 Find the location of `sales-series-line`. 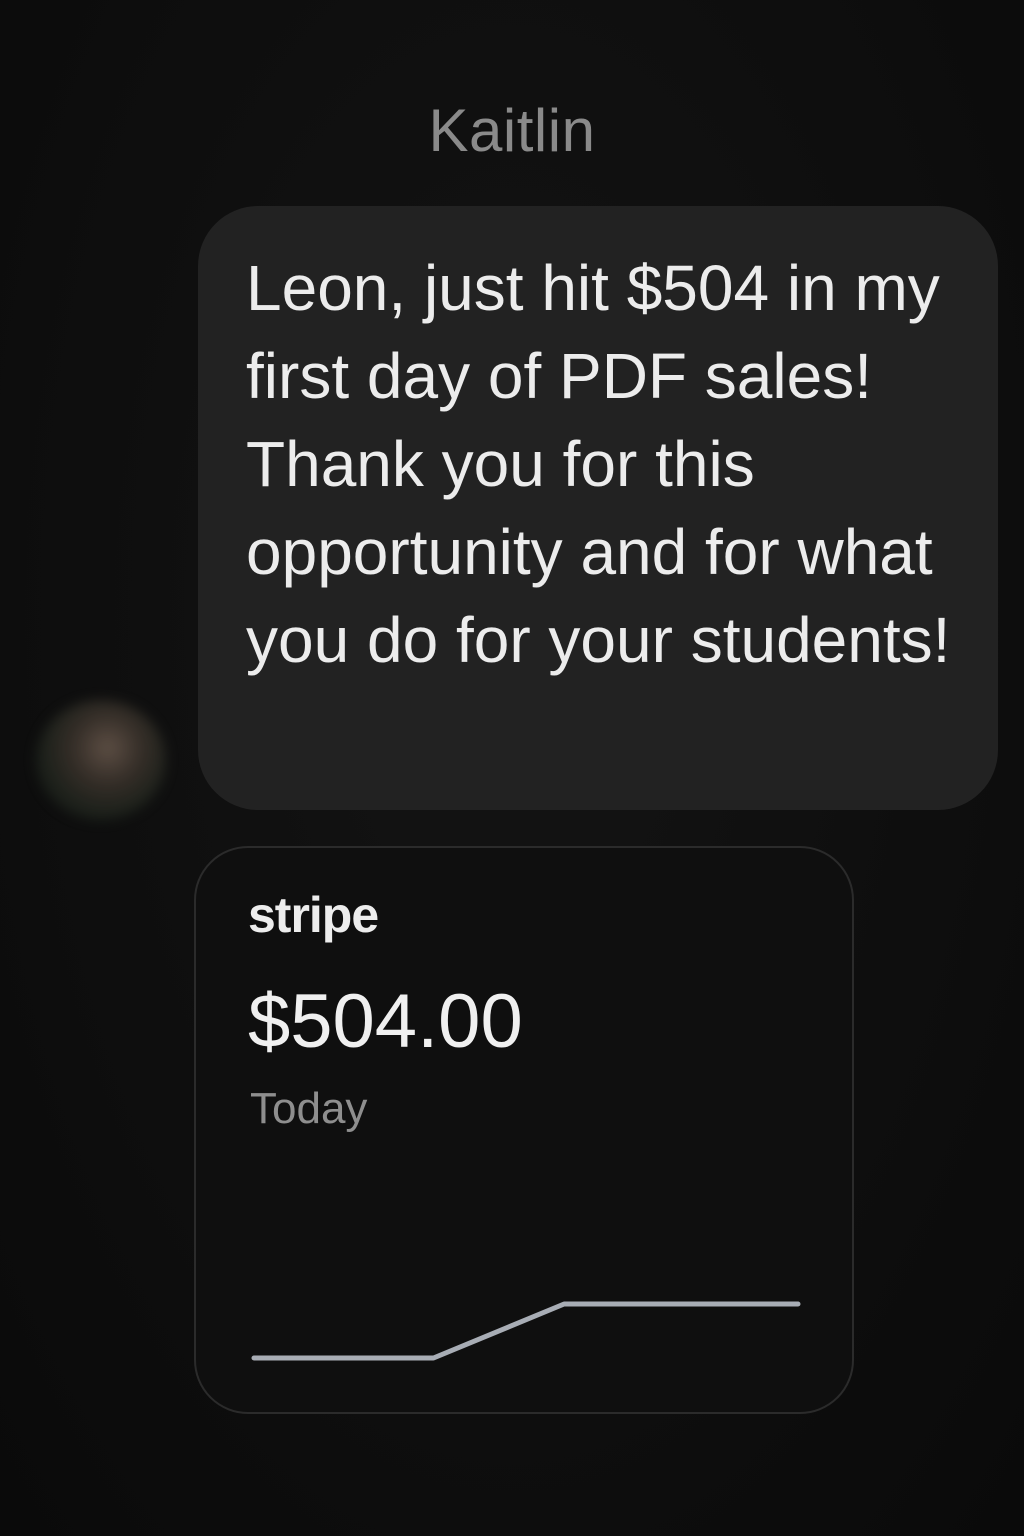

sales-series-line is located at coordinates (526, 1331).